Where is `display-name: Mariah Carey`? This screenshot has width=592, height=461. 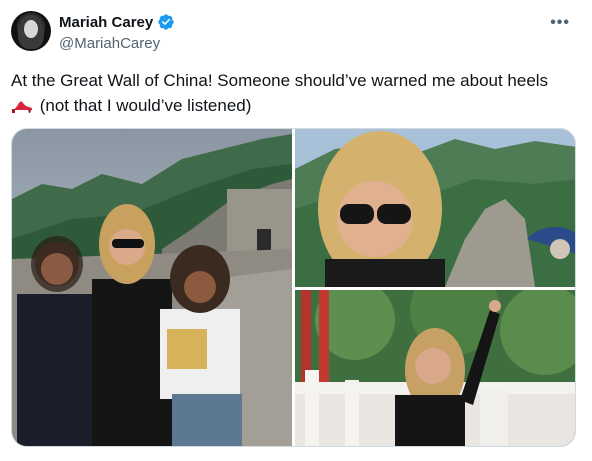 display-name: Mariah Carey is located at coordinates (106, 22).